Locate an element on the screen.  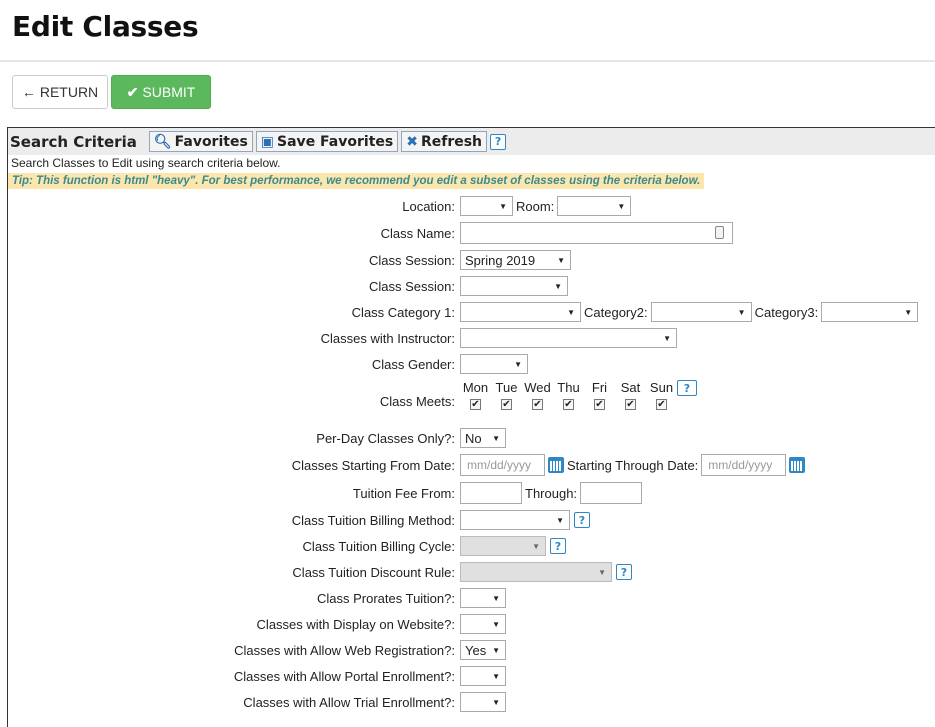
display-website-select is located at coordinates (483, 624).